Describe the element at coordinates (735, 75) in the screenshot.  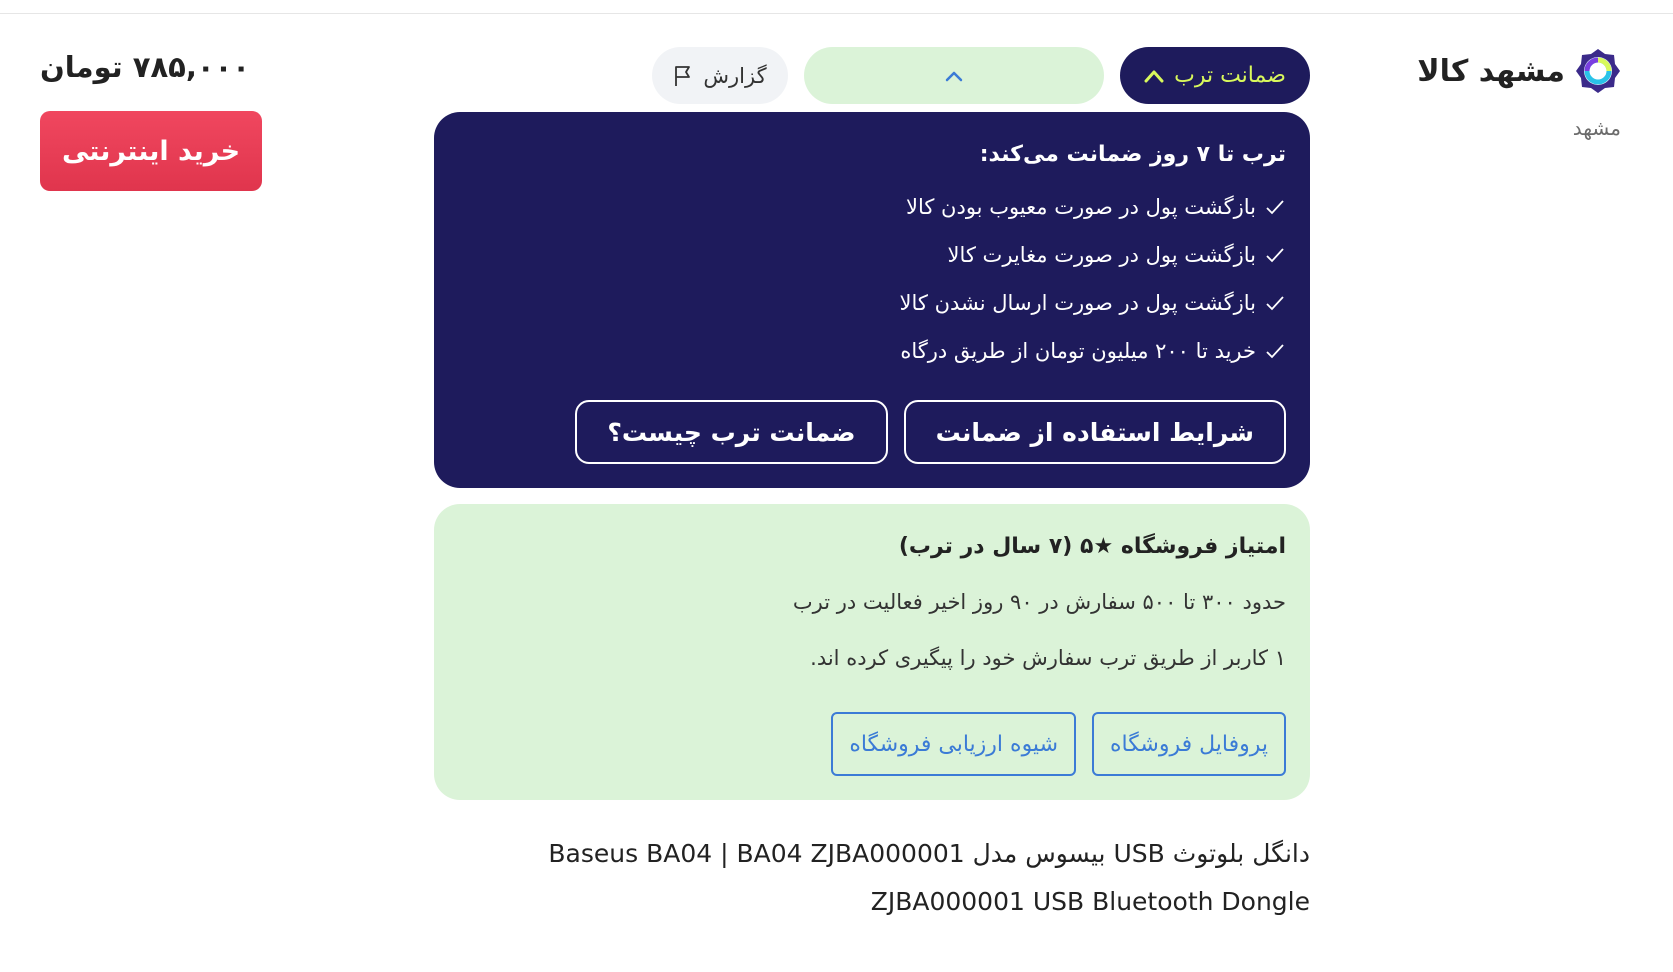
I see `report-label: گزارش` at that location.